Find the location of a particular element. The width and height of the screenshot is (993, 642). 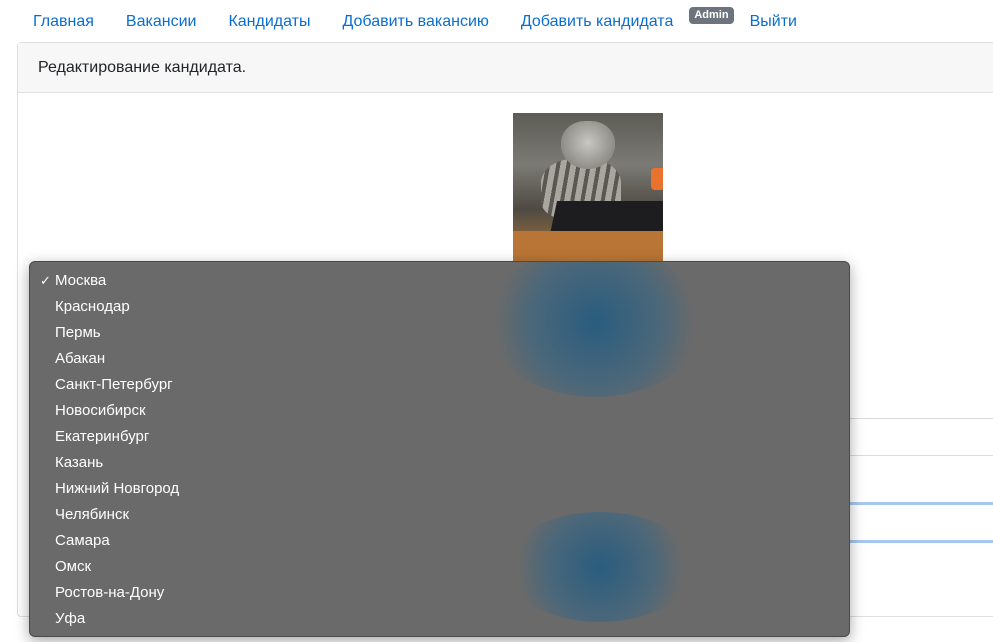

city-option: Ростов-на-Дону is located at coordinates (439, 593).